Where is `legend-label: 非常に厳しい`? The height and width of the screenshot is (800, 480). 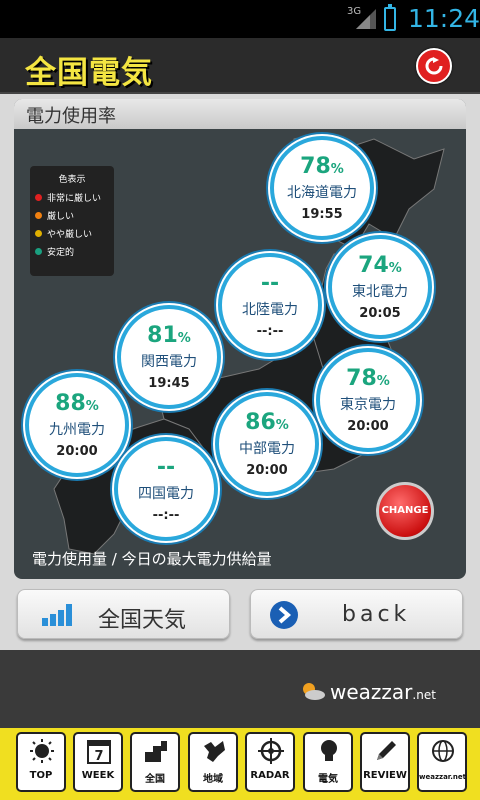
legend-label: 非常に厳しい is located at coordinates (74, 199).